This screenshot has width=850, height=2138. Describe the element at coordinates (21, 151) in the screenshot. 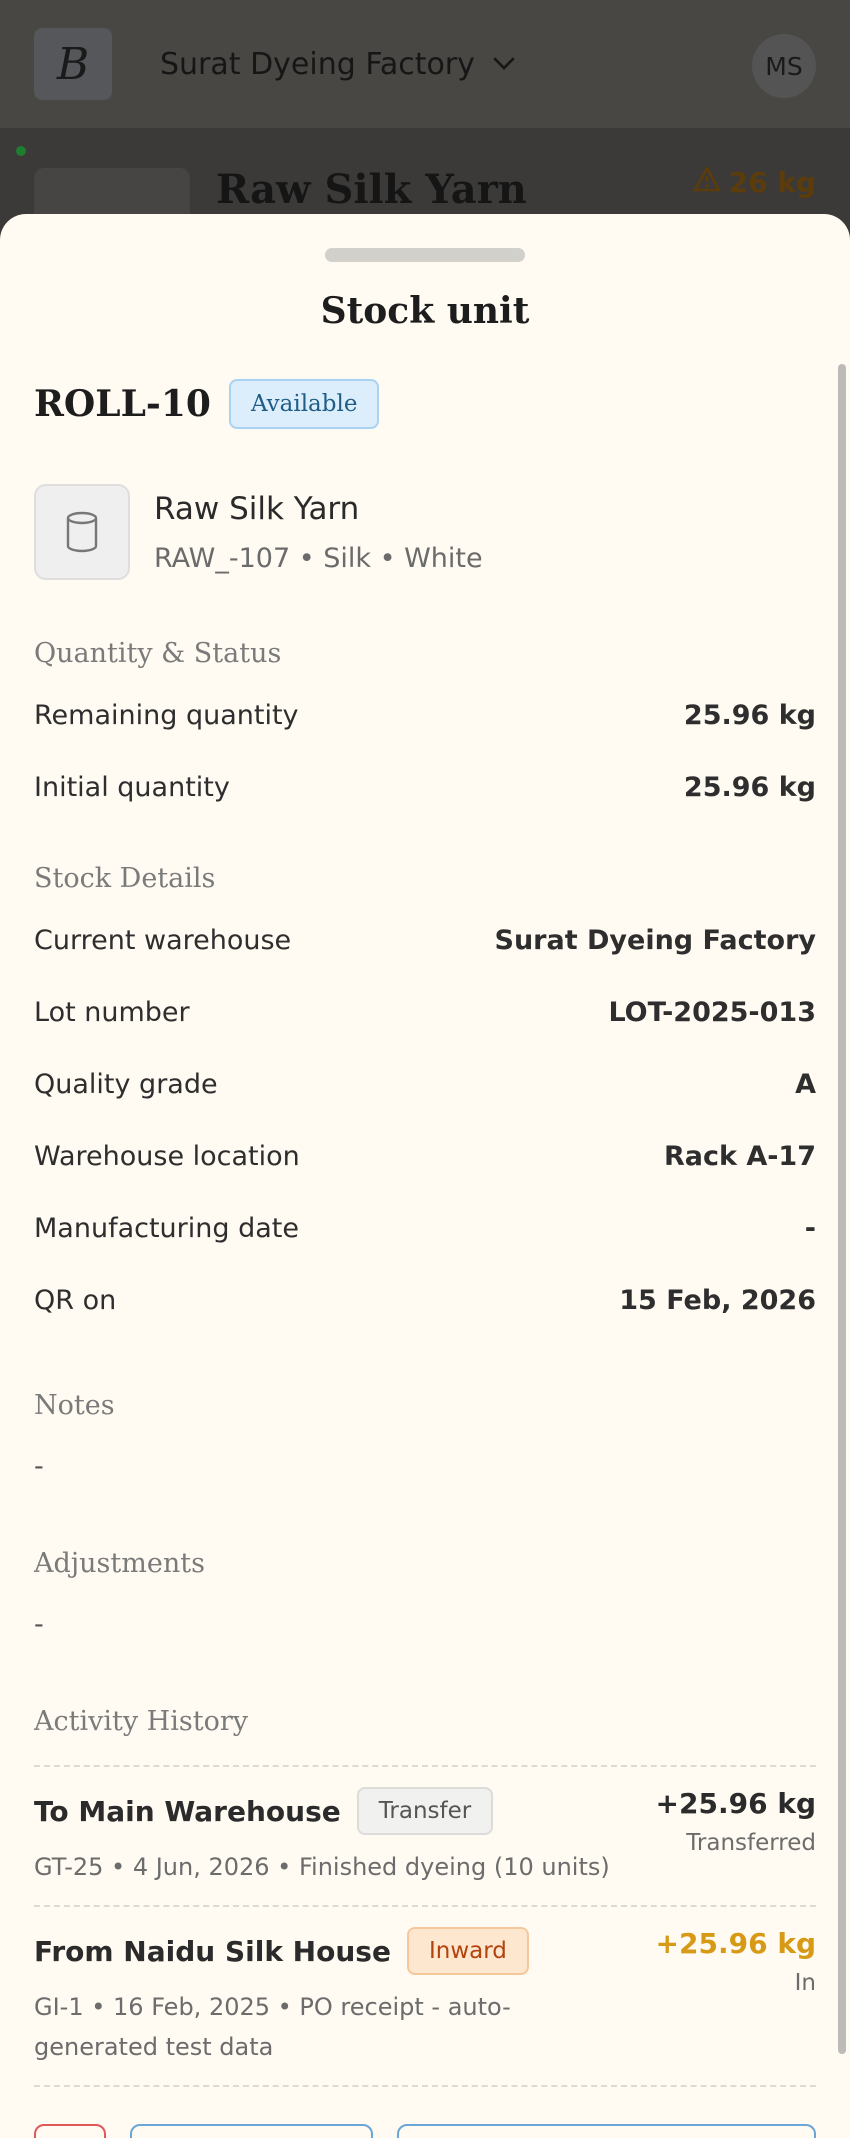

I see `status-dot` at that location.